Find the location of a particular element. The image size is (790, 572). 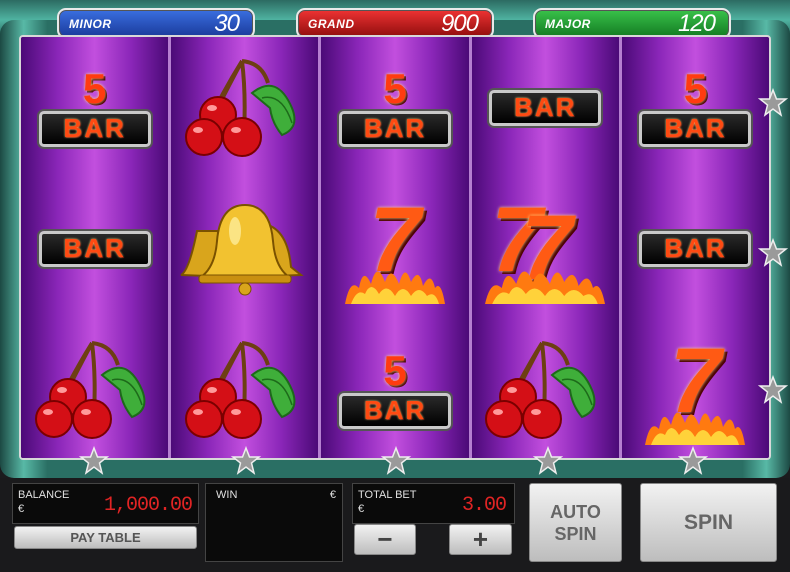

double-seven-symbol: 77 is located at coordinates (545, 249).